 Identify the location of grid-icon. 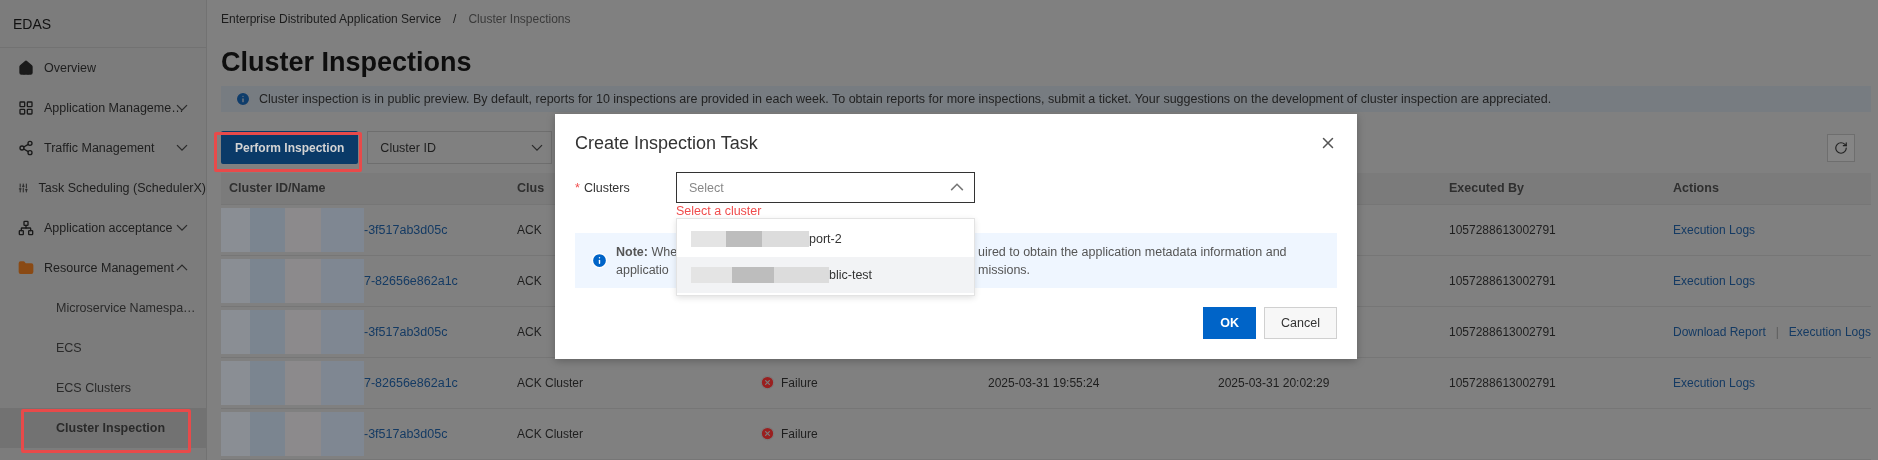
(26, 108).